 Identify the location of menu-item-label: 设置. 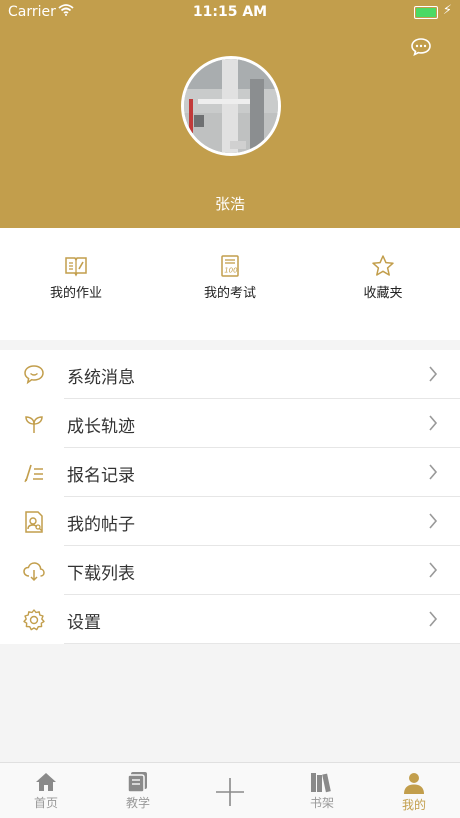
(84, 623).